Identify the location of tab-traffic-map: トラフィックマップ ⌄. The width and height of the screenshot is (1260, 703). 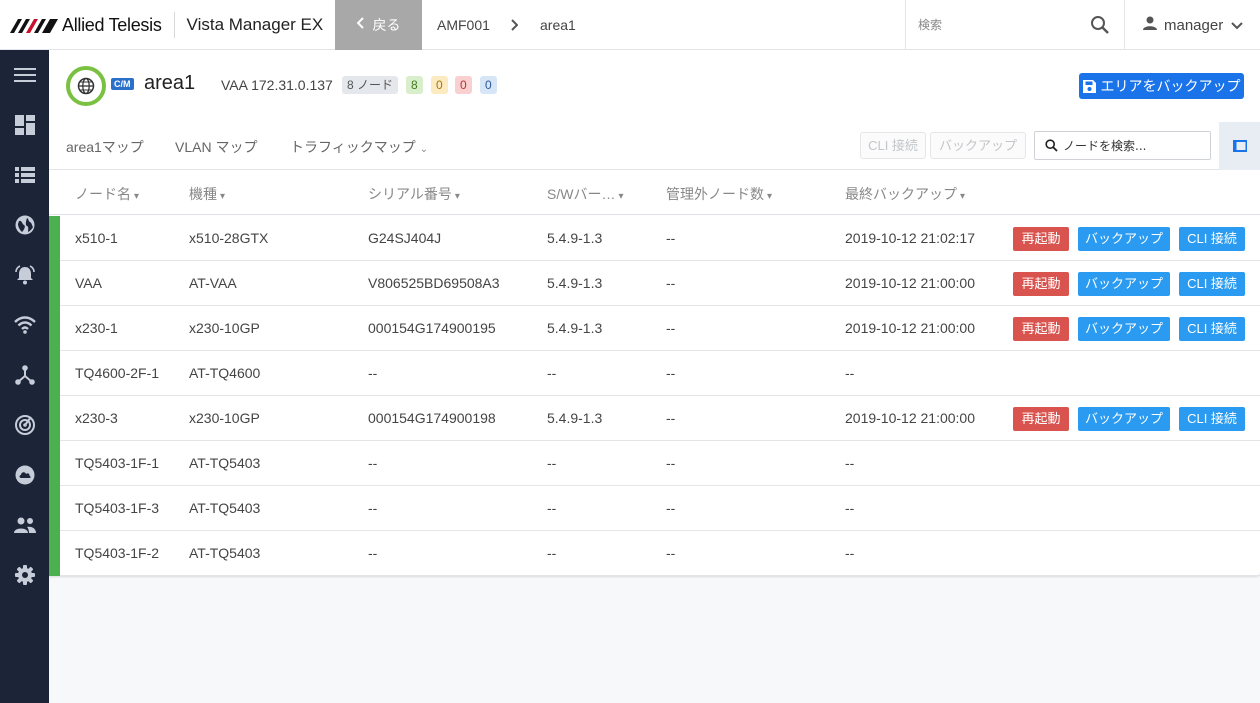
(359, 147).